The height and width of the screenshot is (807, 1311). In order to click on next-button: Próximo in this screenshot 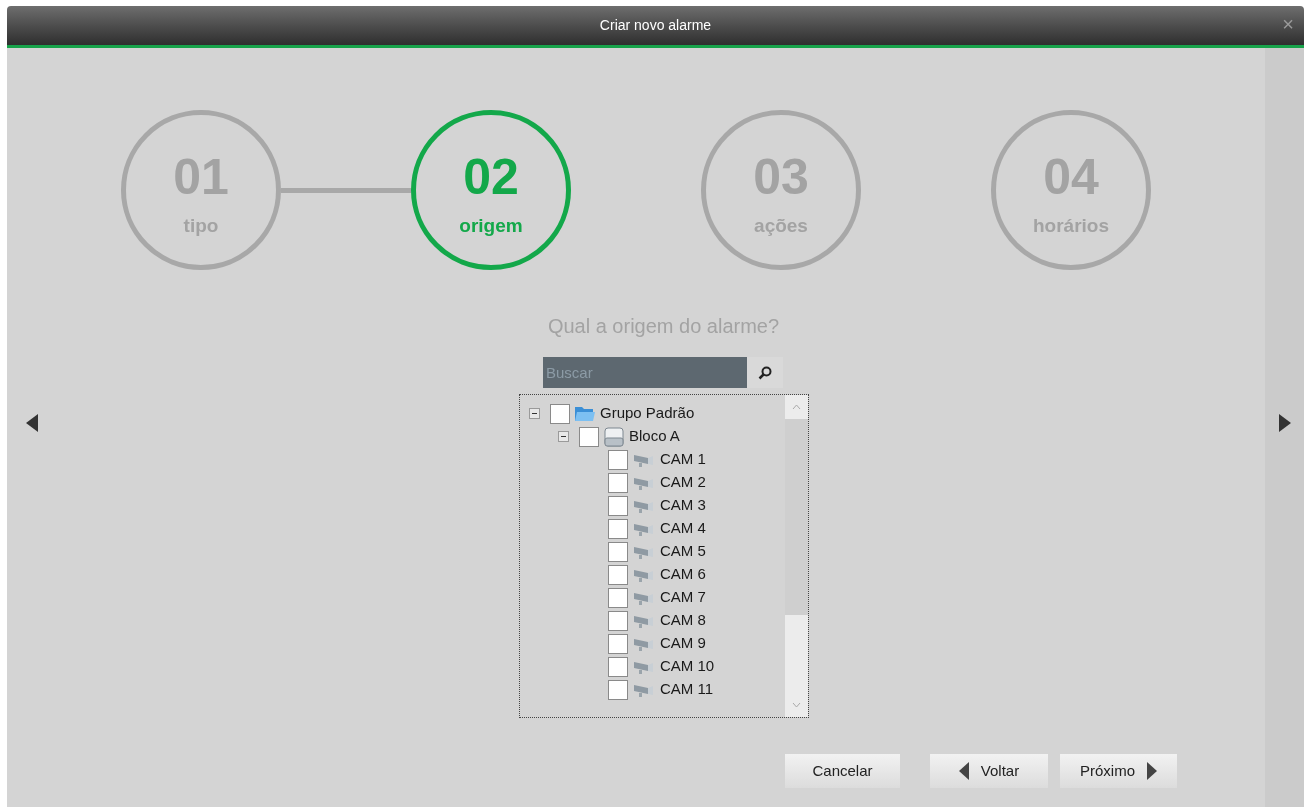, I will do `click(1118, 771)`.